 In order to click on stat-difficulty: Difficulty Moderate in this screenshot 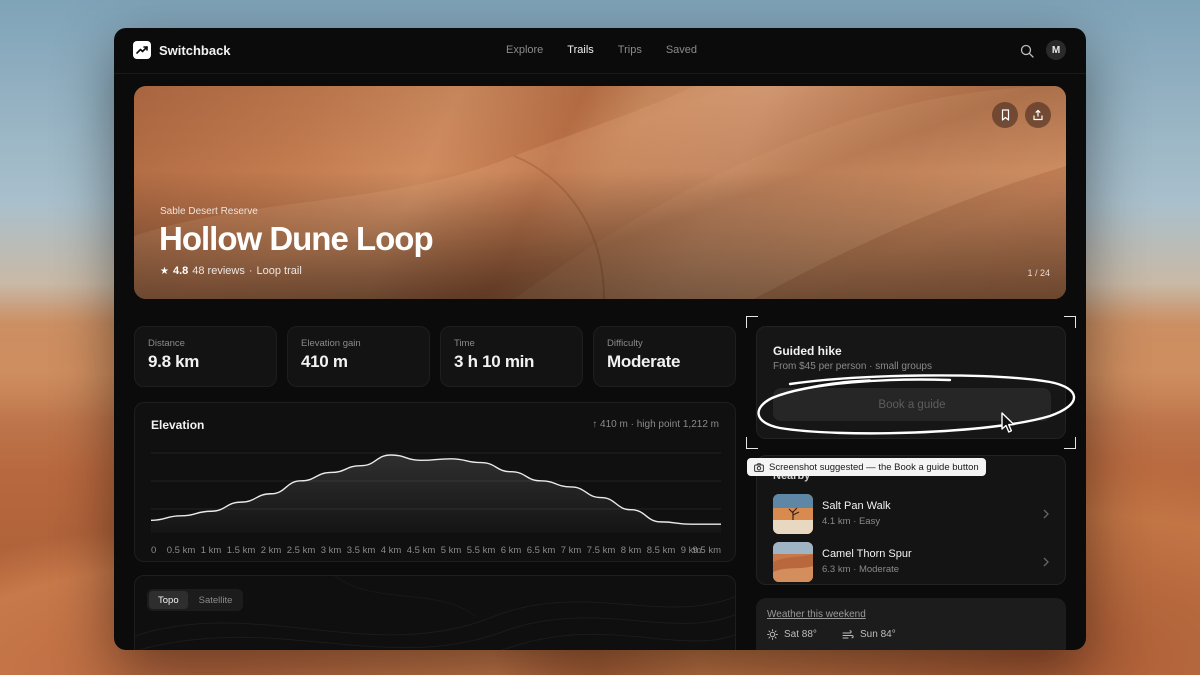, I will do `click(664, 356)`.